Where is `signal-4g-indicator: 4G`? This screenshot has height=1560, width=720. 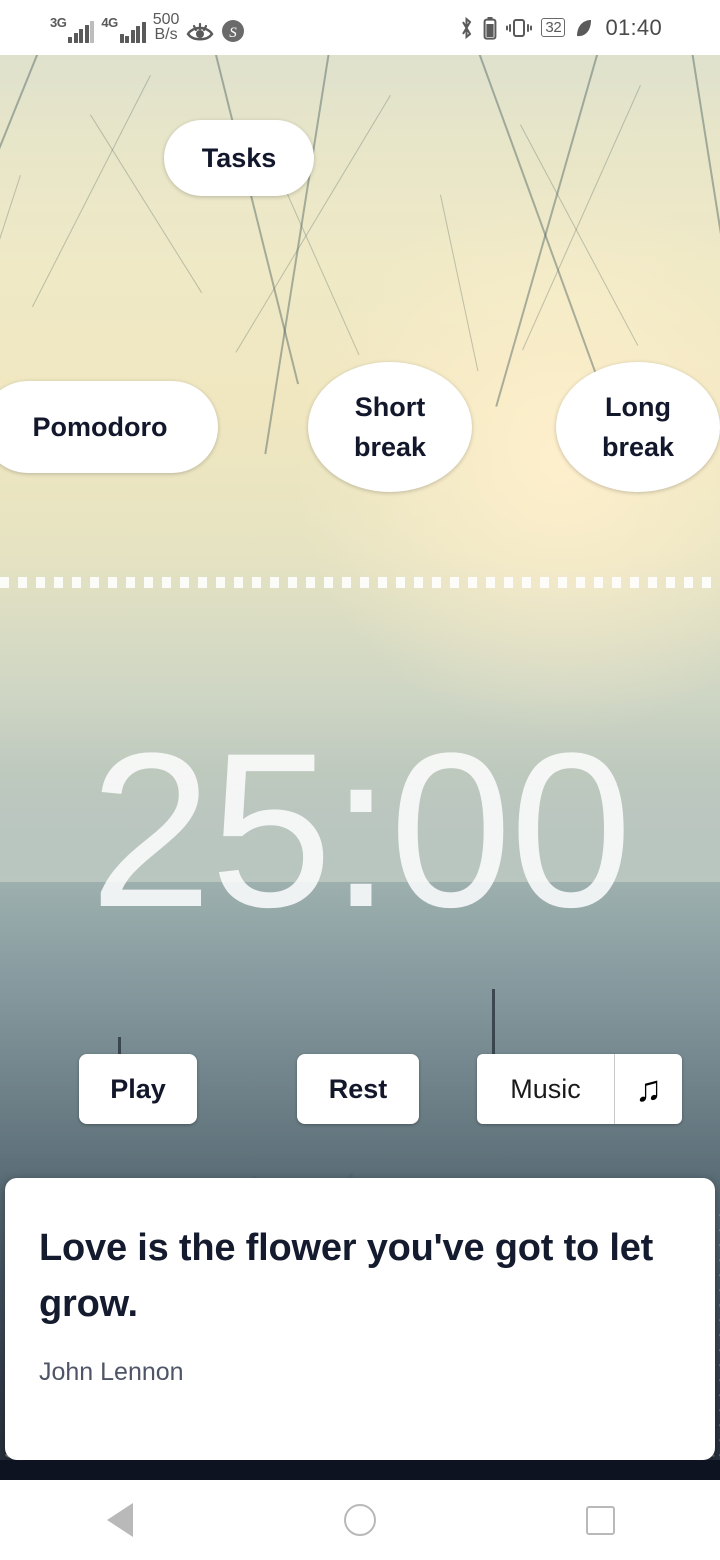
signal-4g-indicator: 4G is located at coordinates (123, 29).